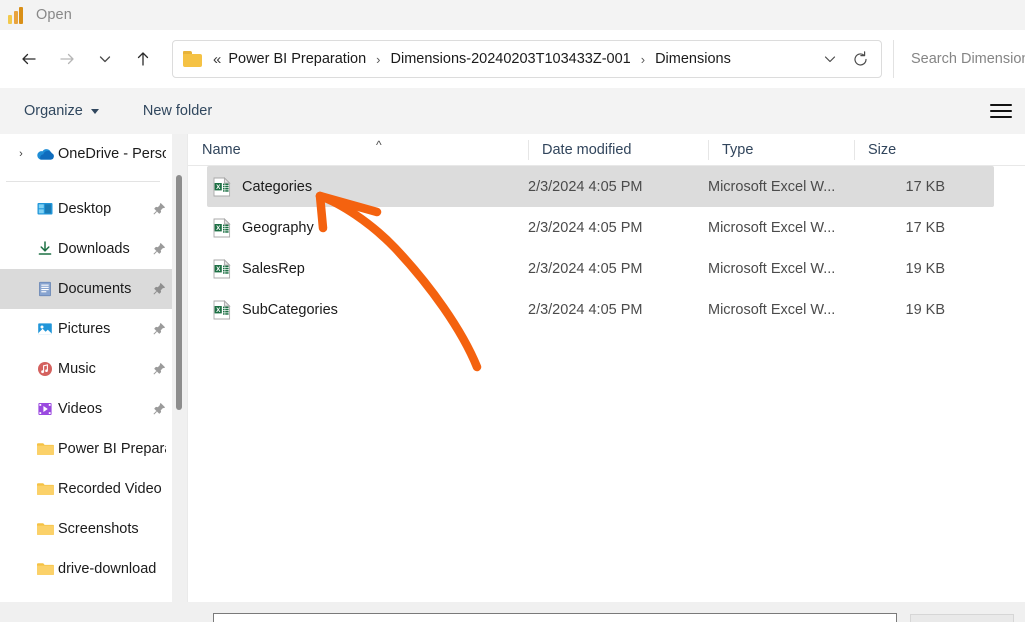 Image resolution: width=1025 pixels, height=622 pixels. Describe the element at coordinates (45, 329) in the screenshot. I see `pictures-icon` at that location.